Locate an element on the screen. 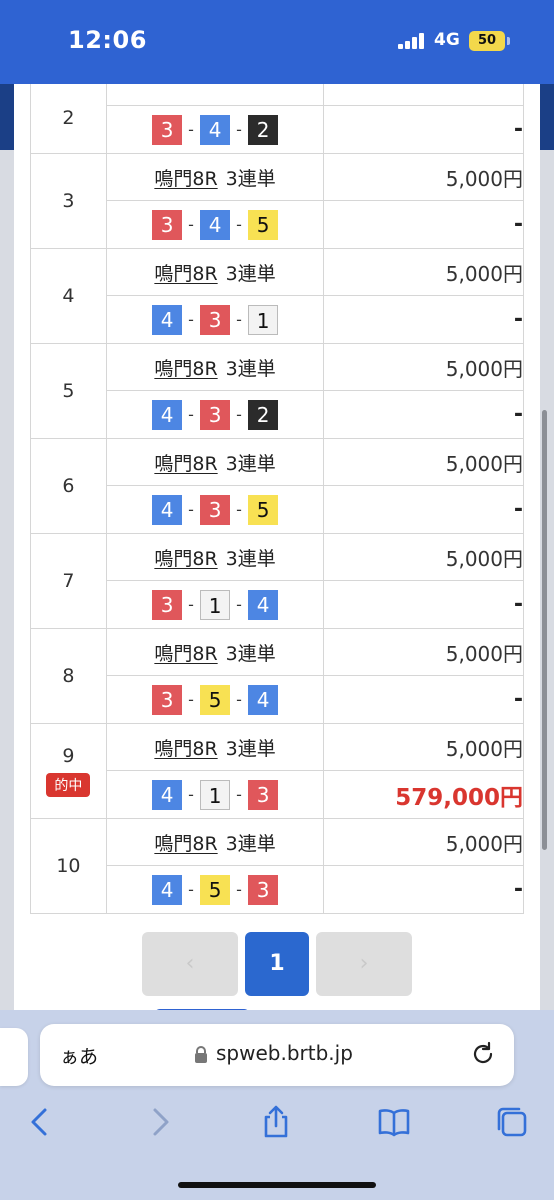  bet-row-top: 6 鳴門8R 3連単 5,000円 is located at coordinates (277, 486).